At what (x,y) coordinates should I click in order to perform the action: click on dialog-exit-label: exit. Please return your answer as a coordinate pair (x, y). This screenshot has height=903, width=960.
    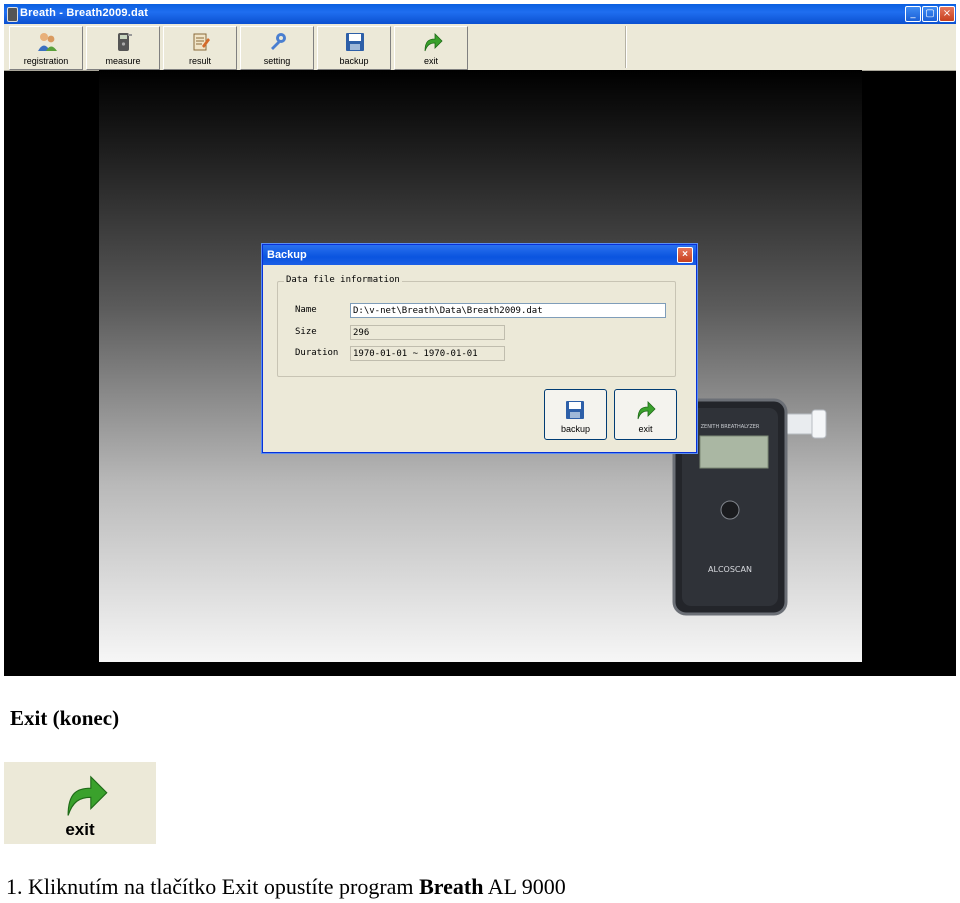
    Looking at the image, I should click on (645, 429).